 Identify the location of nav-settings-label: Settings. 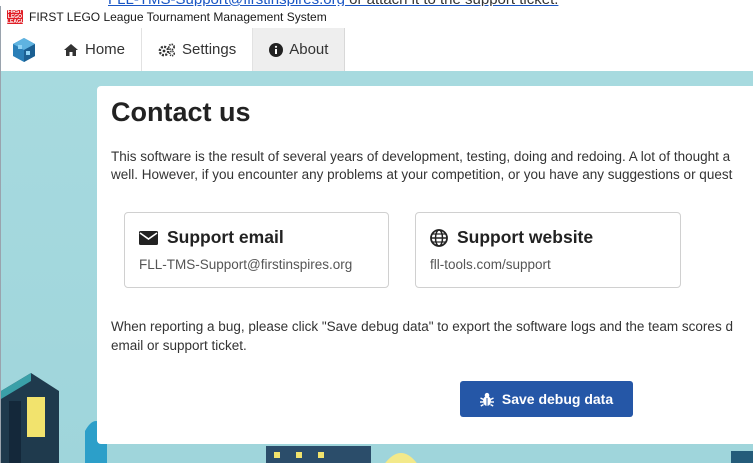
(209, 49).